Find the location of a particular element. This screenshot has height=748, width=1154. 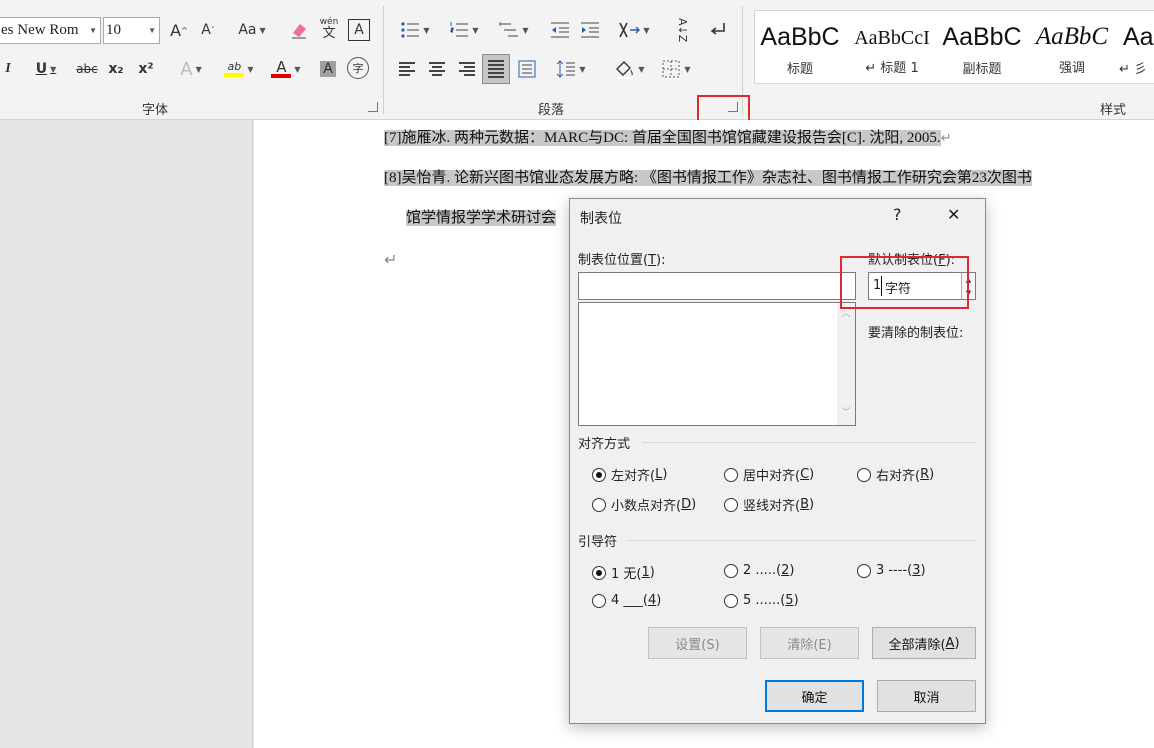

font-dialog-launcher-icon is located at coordinates (373, 107).